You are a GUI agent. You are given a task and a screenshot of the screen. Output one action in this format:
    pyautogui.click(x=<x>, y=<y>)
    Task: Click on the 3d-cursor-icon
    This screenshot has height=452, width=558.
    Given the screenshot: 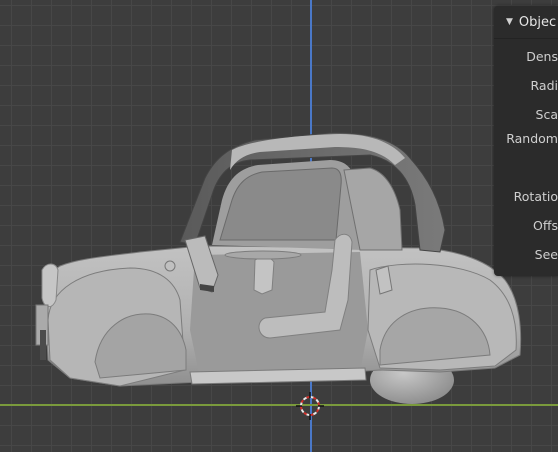 What is the action you would take?
    pyautogui.click(x=310, y=406)
    